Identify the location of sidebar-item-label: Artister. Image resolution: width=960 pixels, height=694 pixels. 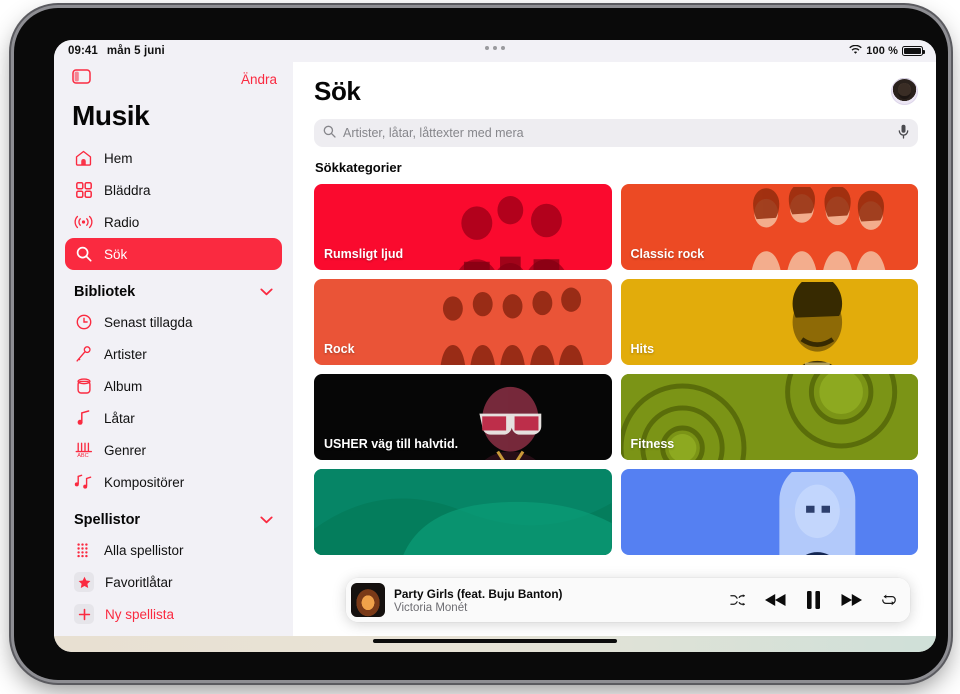
(125, 354).